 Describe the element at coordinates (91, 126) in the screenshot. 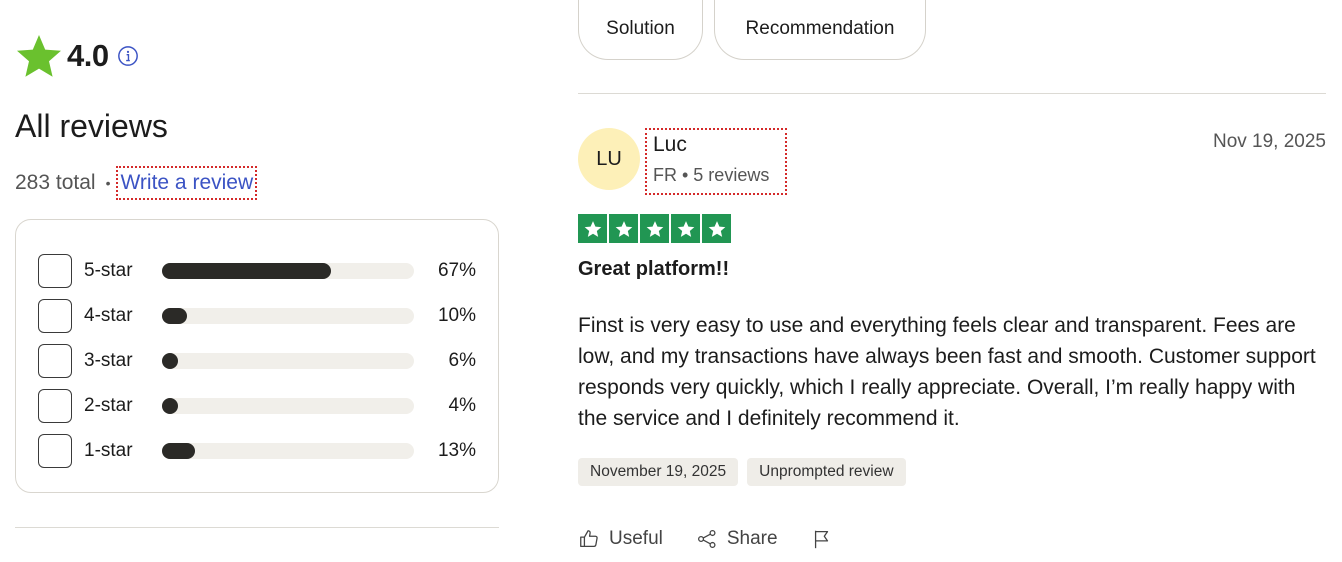

I see `all-reviews-heading: All reviews` at that location.